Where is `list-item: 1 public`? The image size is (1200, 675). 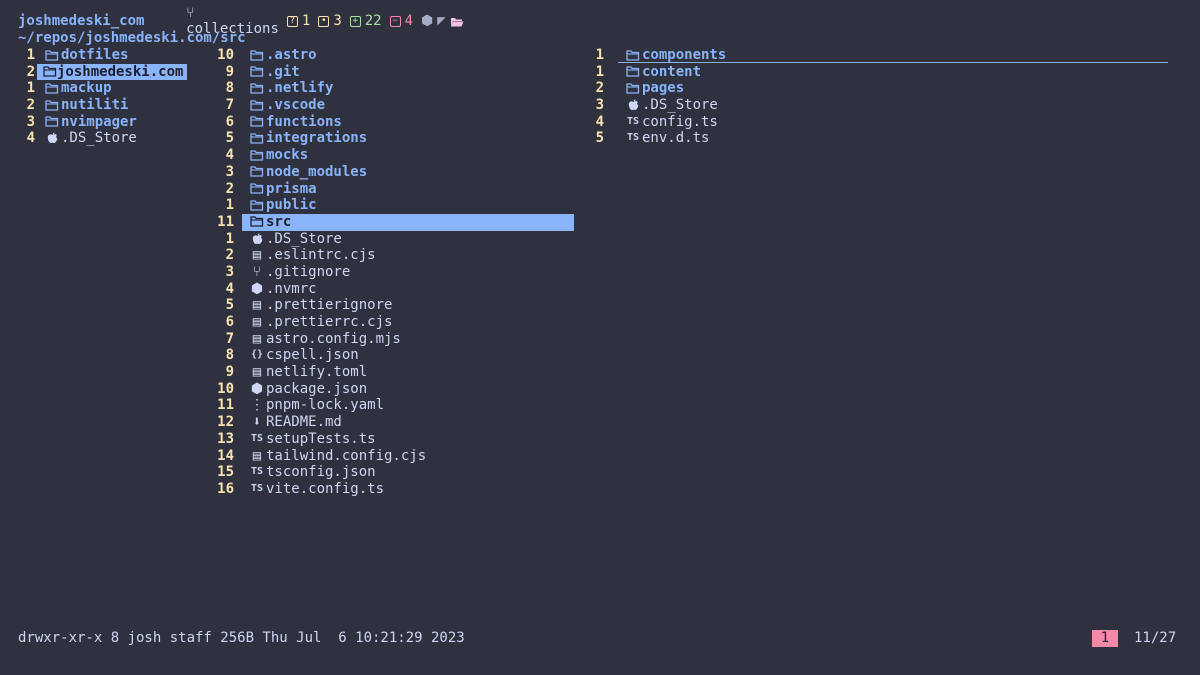 list-item: 1 public is located at coordinates (395, 205).